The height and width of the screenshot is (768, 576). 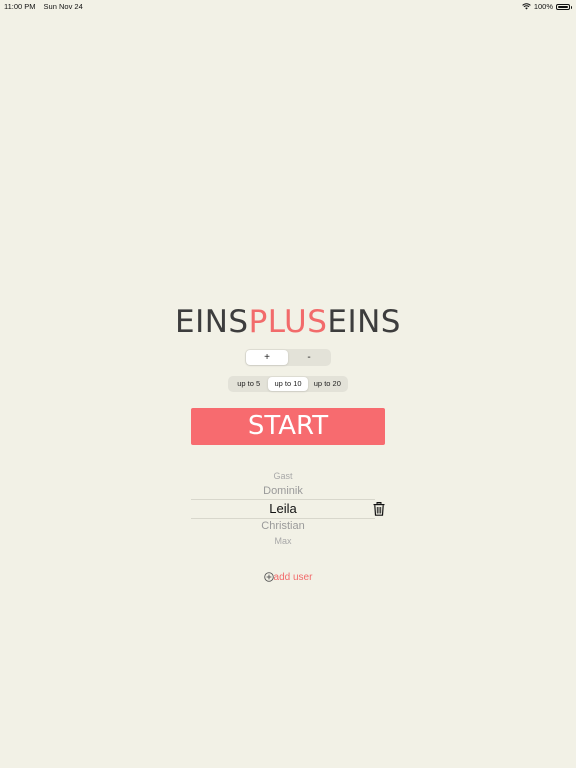 I want to click on picker-item-leila: Leila, so click(x=283, y=509).